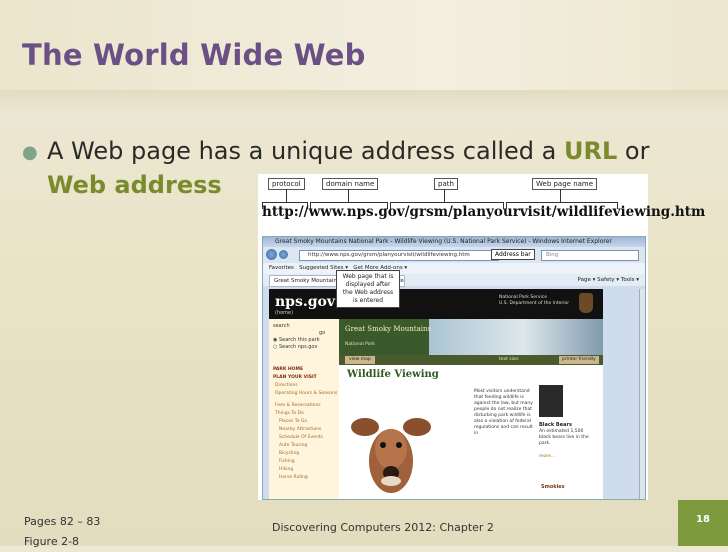 This screenshot has height=552, width=728. I want to click on side-link: Fees & Reservations, so click(298, 405).